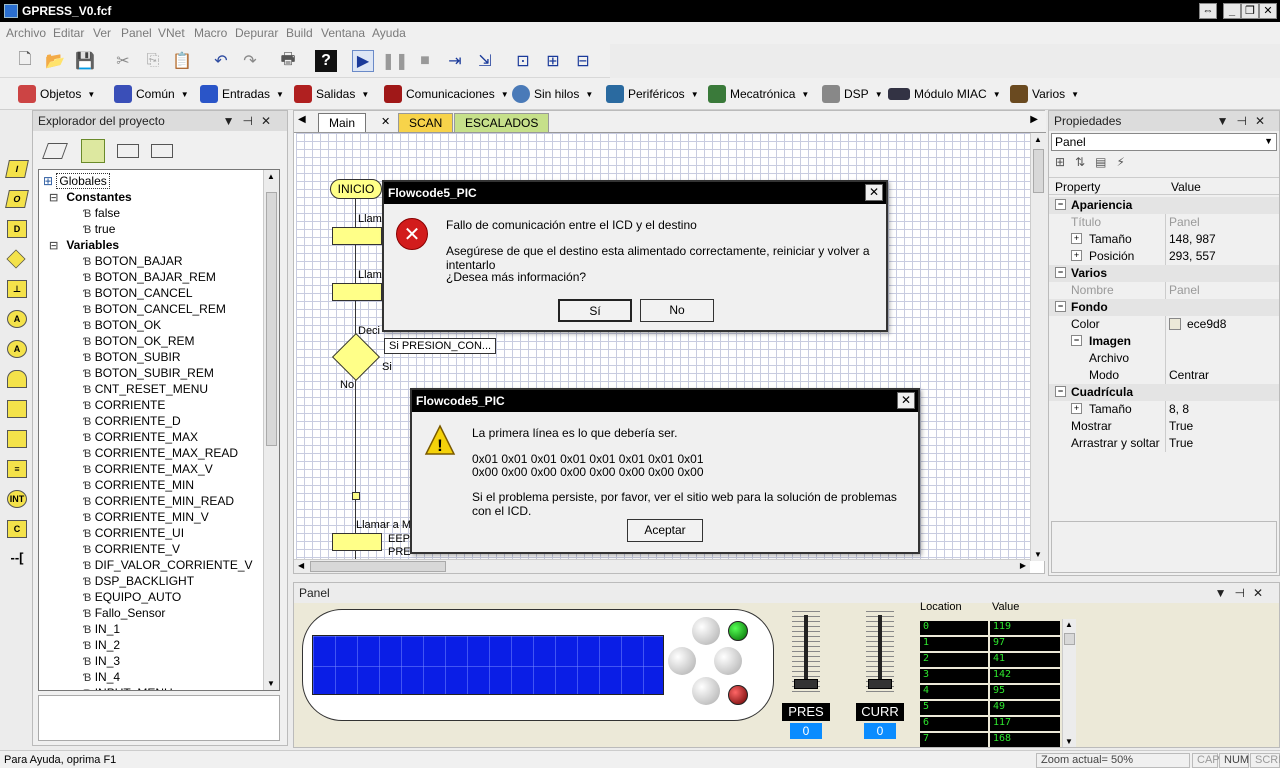 This screenshot has width=1280, height=768. What do you see at coordinates (138, 486) in the screenshot?
I see `tree-variable-item: Ɓ CORRIENTE_MIN` at bounding box center [138, 486].